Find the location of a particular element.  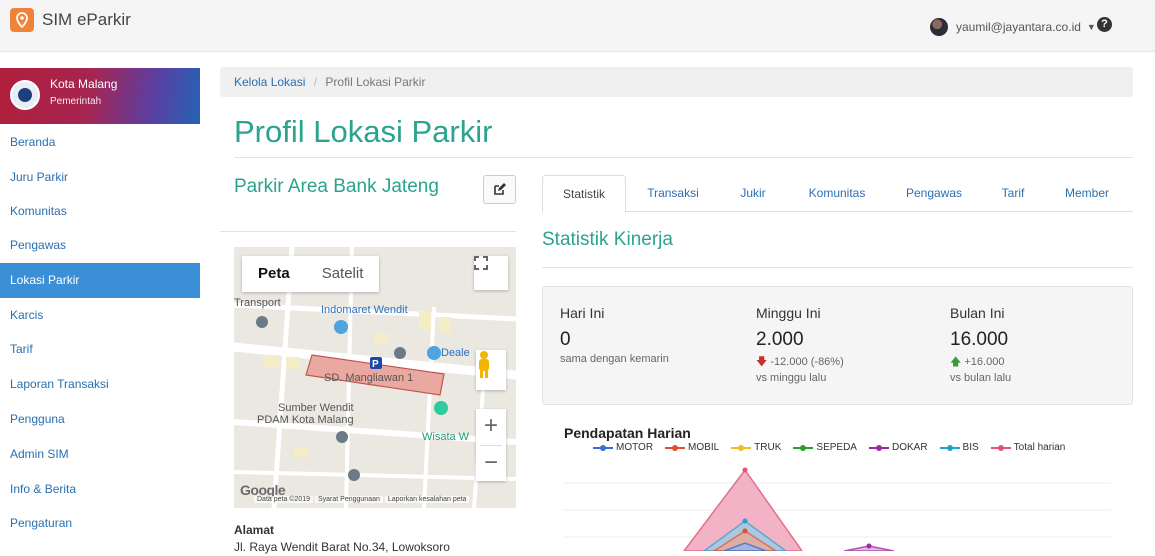

address-label: Alamat is located at coordinates (254, 530).